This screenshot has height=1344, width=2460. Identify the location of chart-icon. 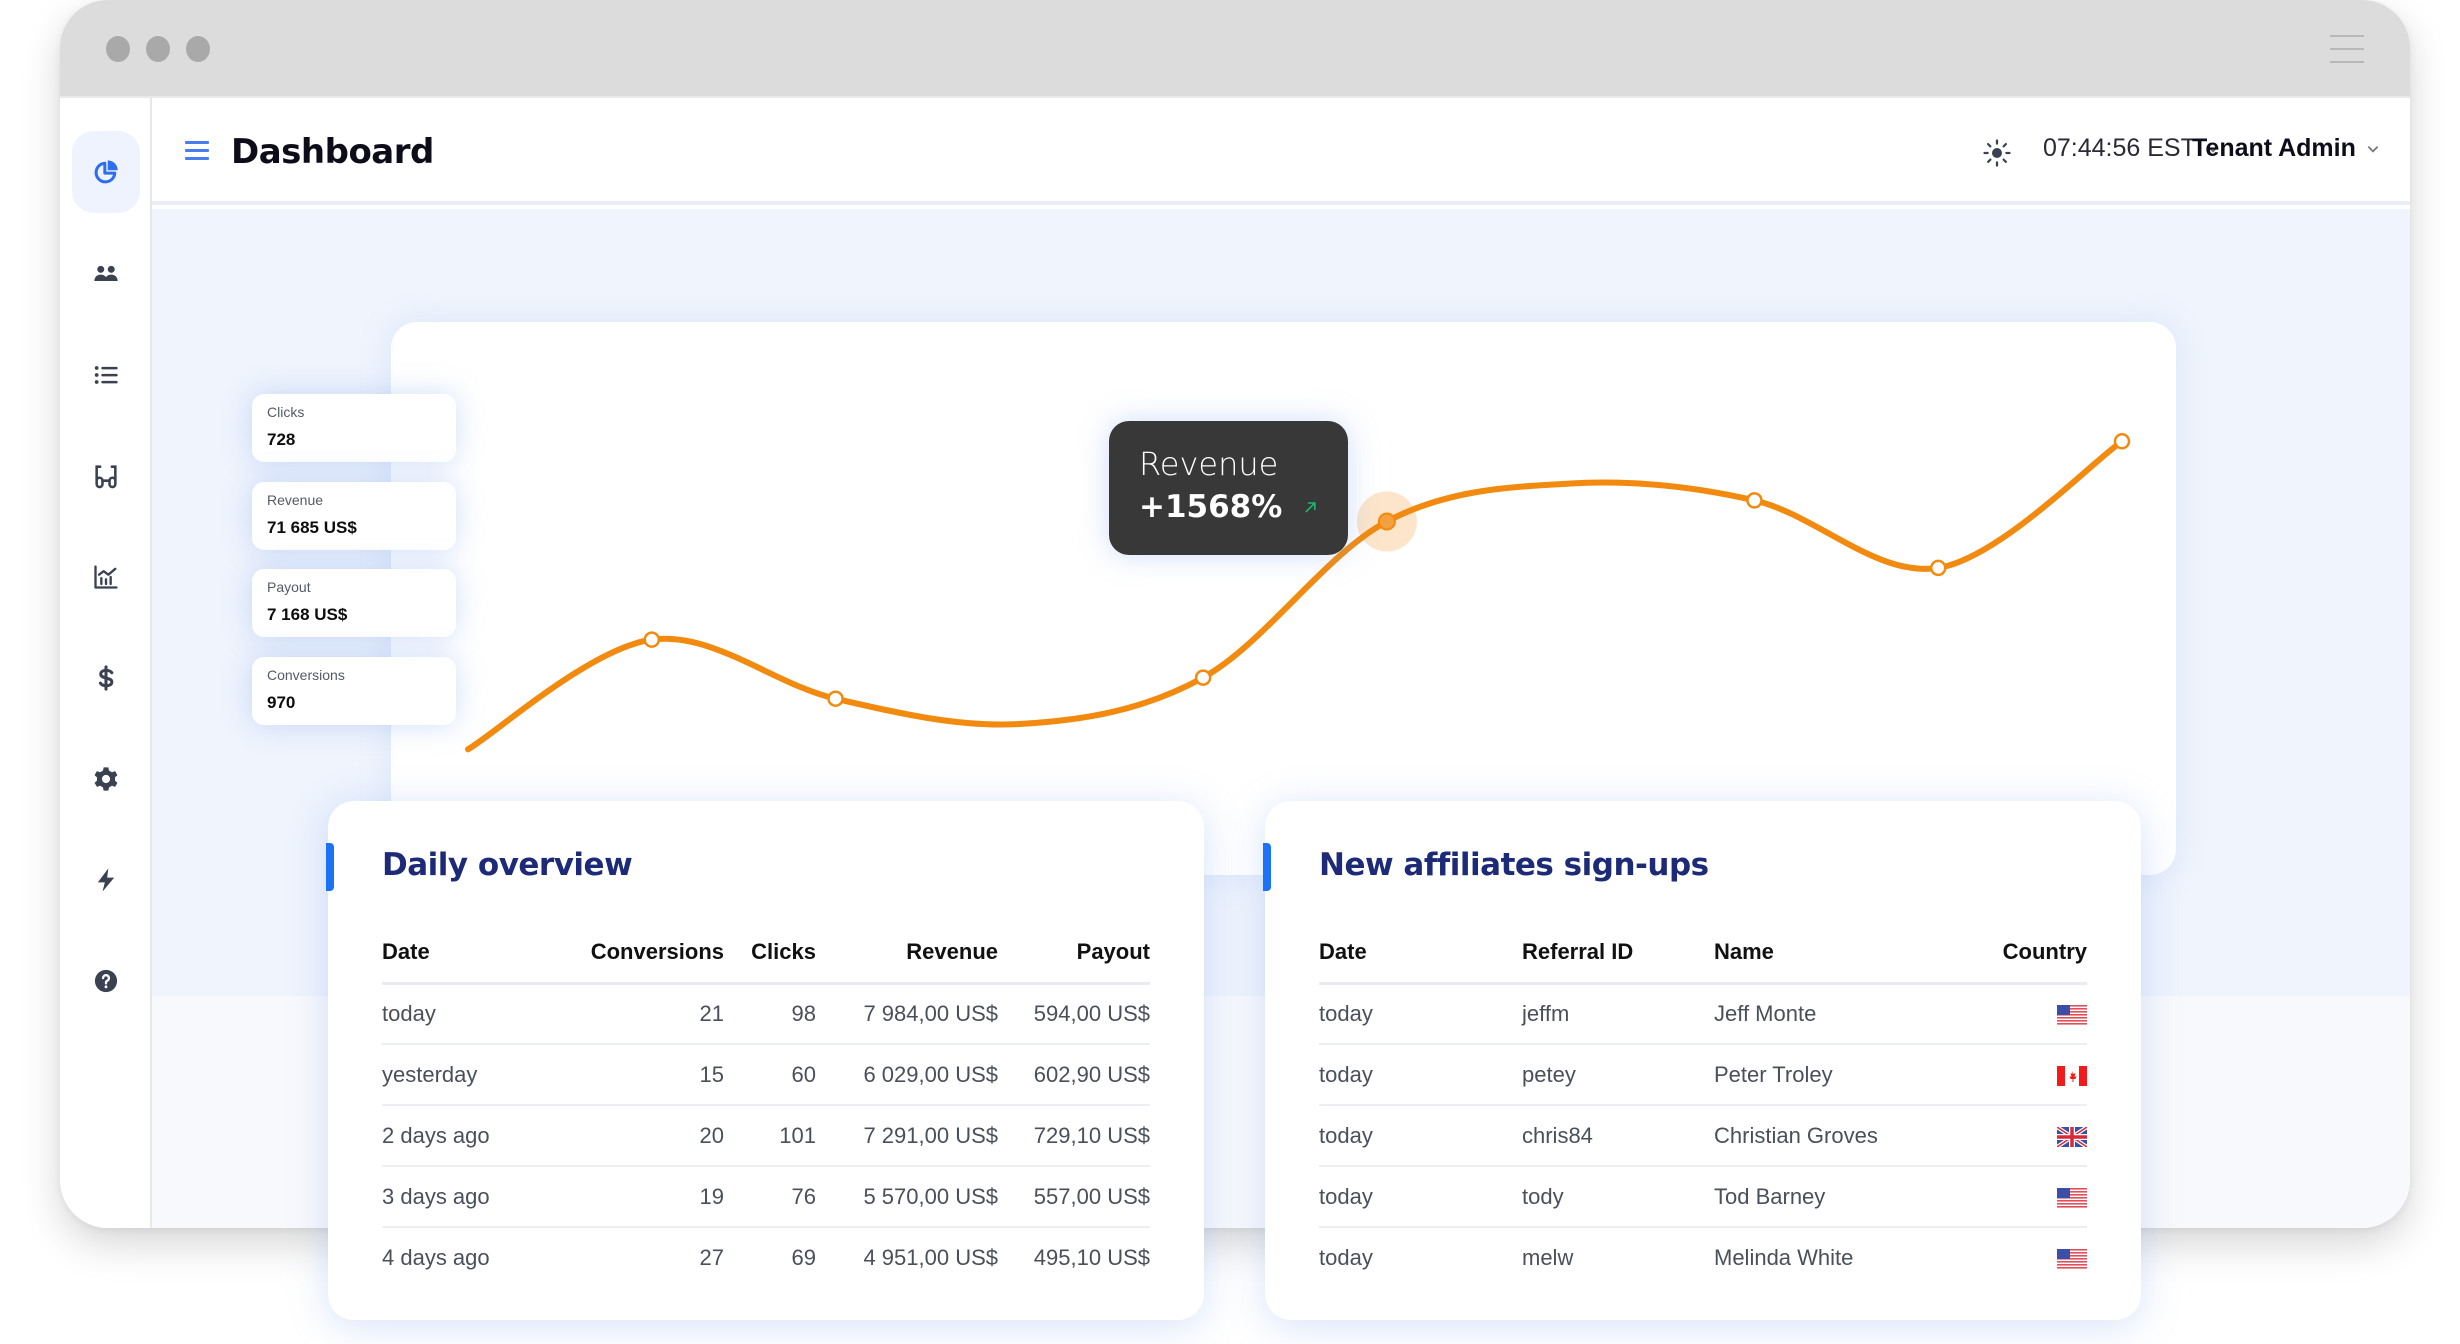
(106, 577).